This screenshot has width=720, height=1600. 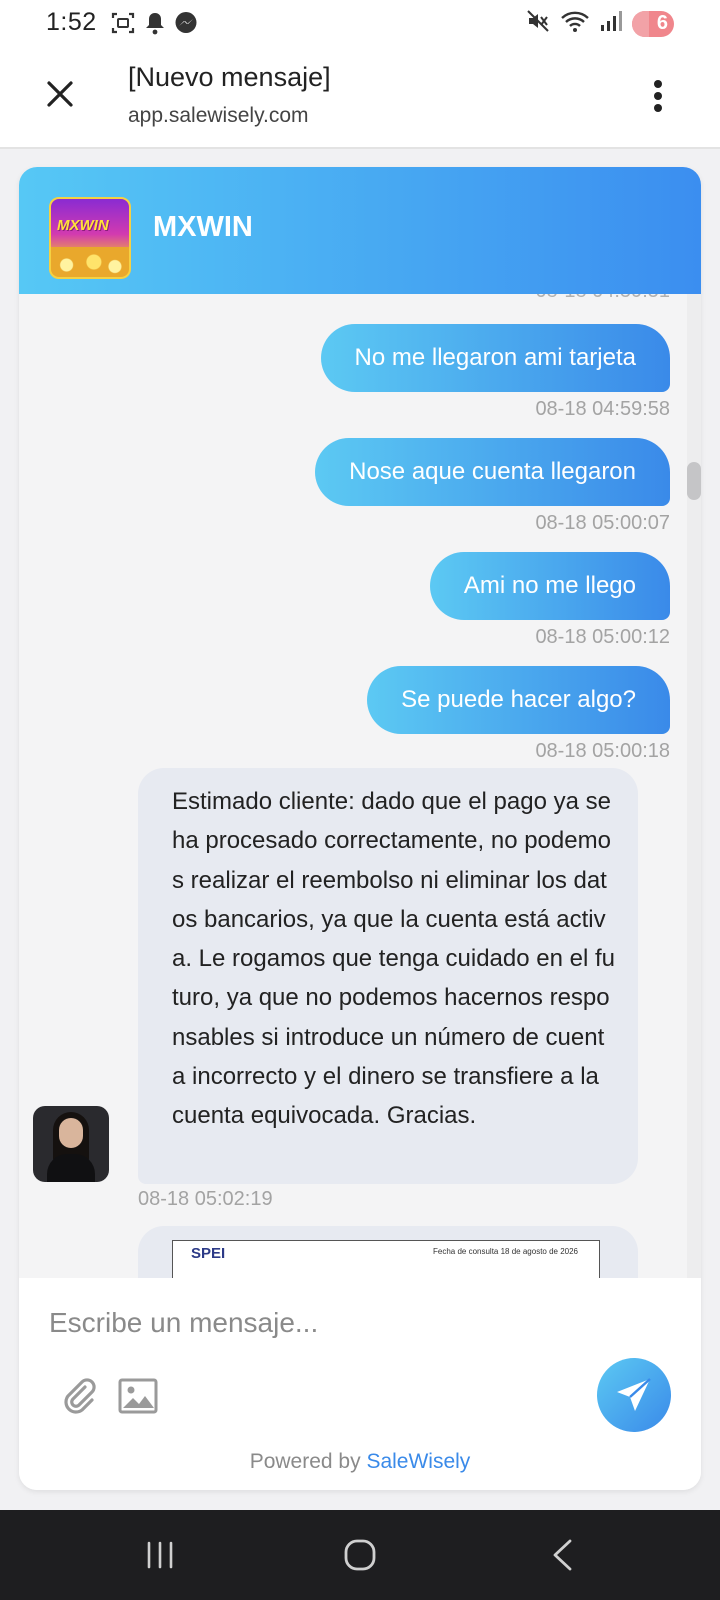 I want to click on page-title: [Nuevo mensaje], so click(x=229, y=77).